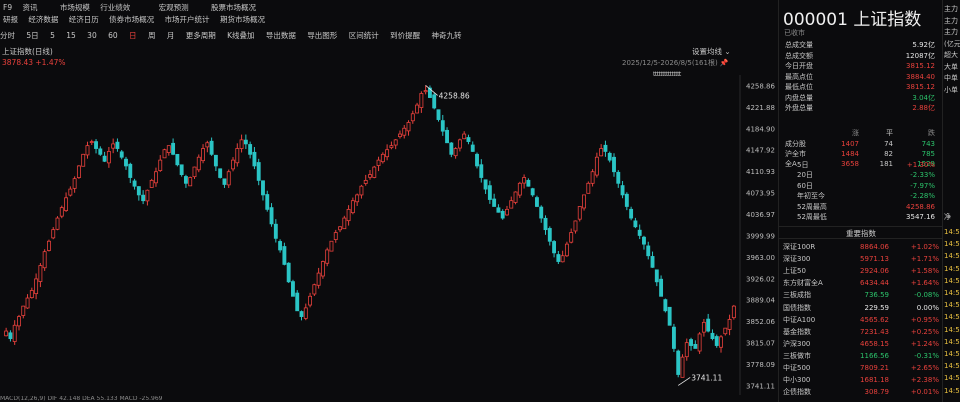 The height and width of the screenshot is (402, 960). I want to click on y-tick-label: 3999.99, so click(760, 236).